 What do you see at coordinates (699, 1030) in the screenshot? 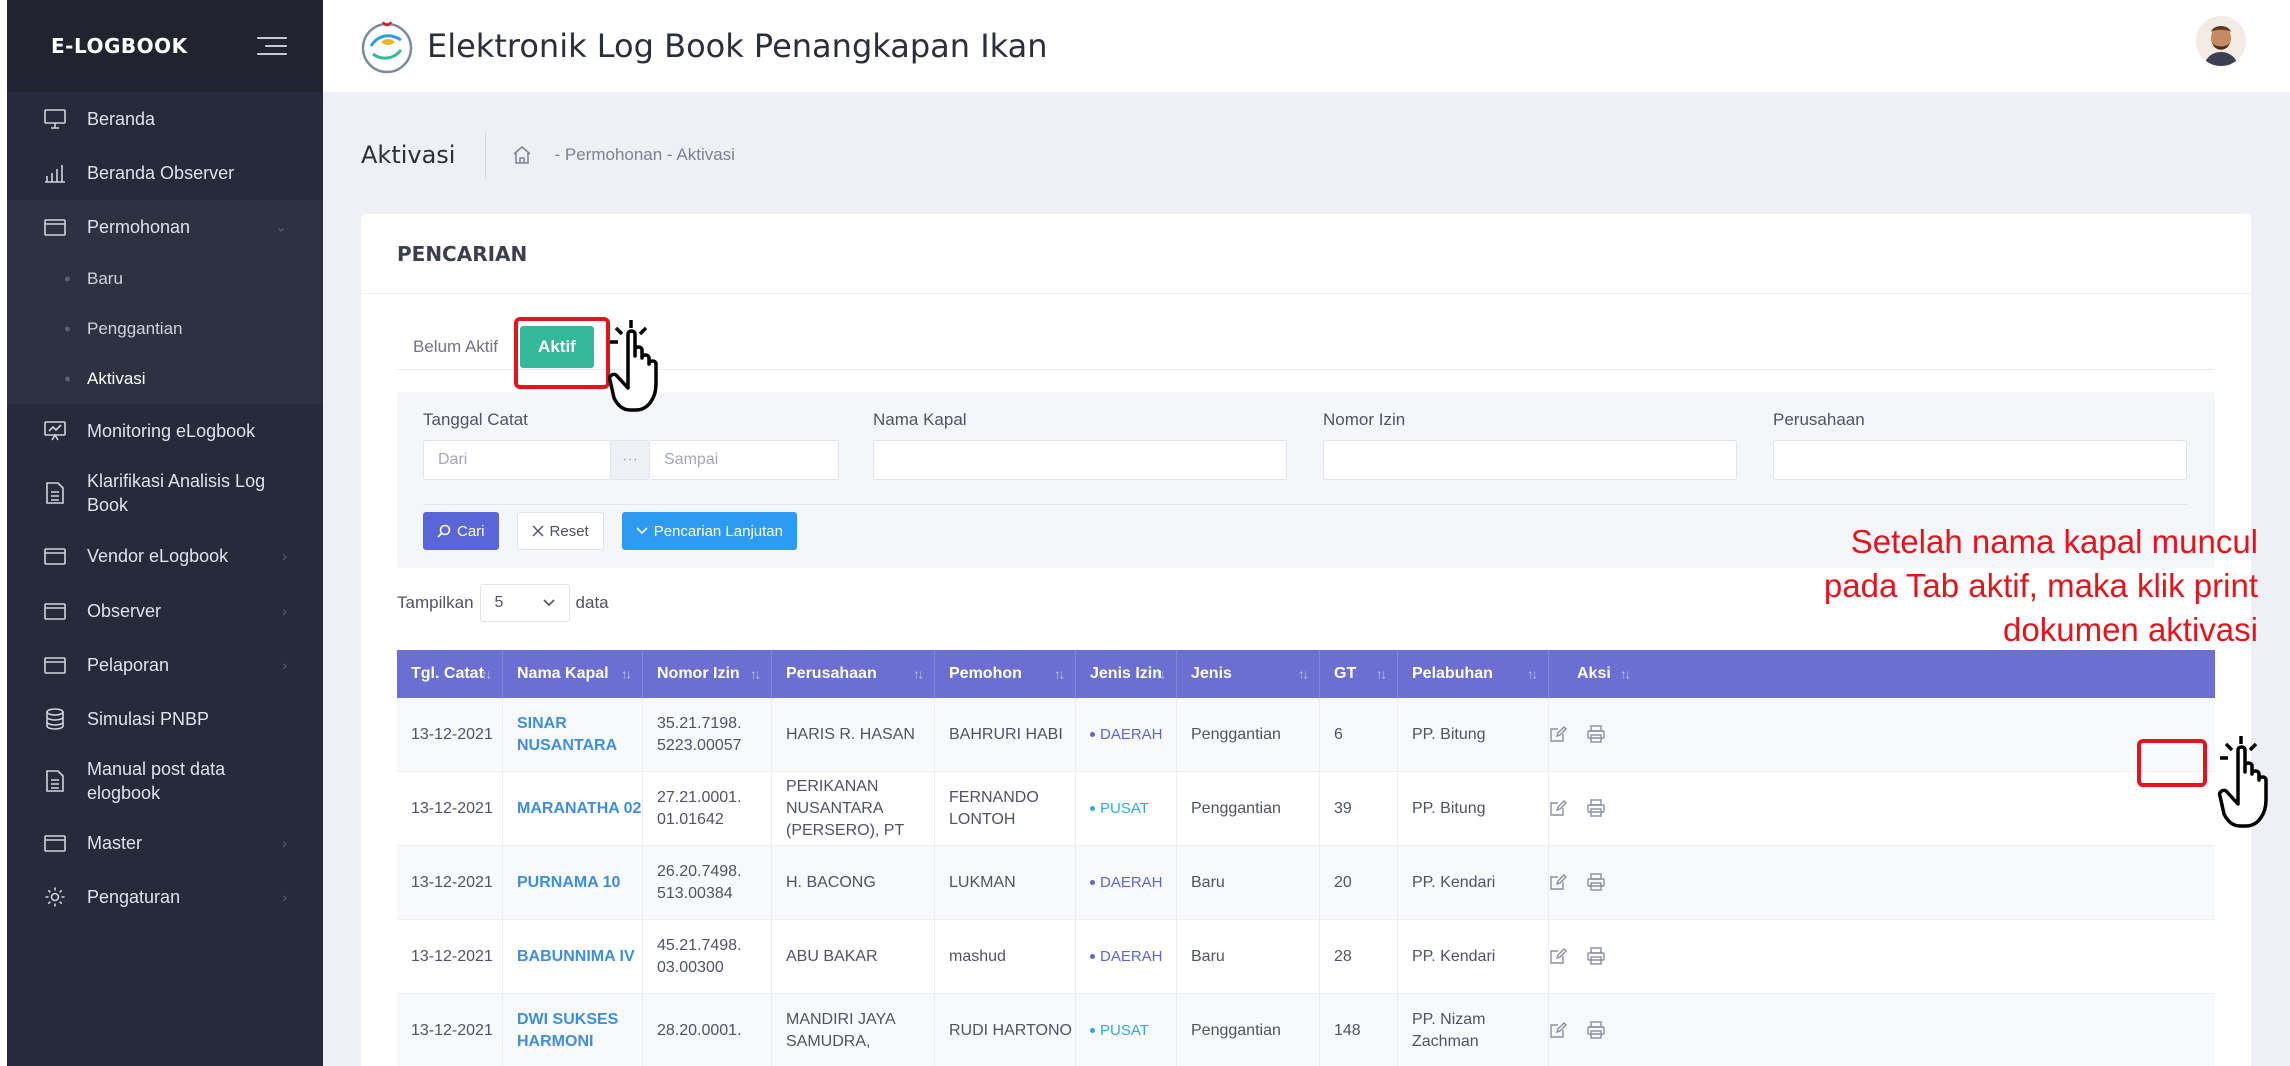
I see `cell-nomor-izin-text: 28.20.0001.` at bounding box center [699, 1030].